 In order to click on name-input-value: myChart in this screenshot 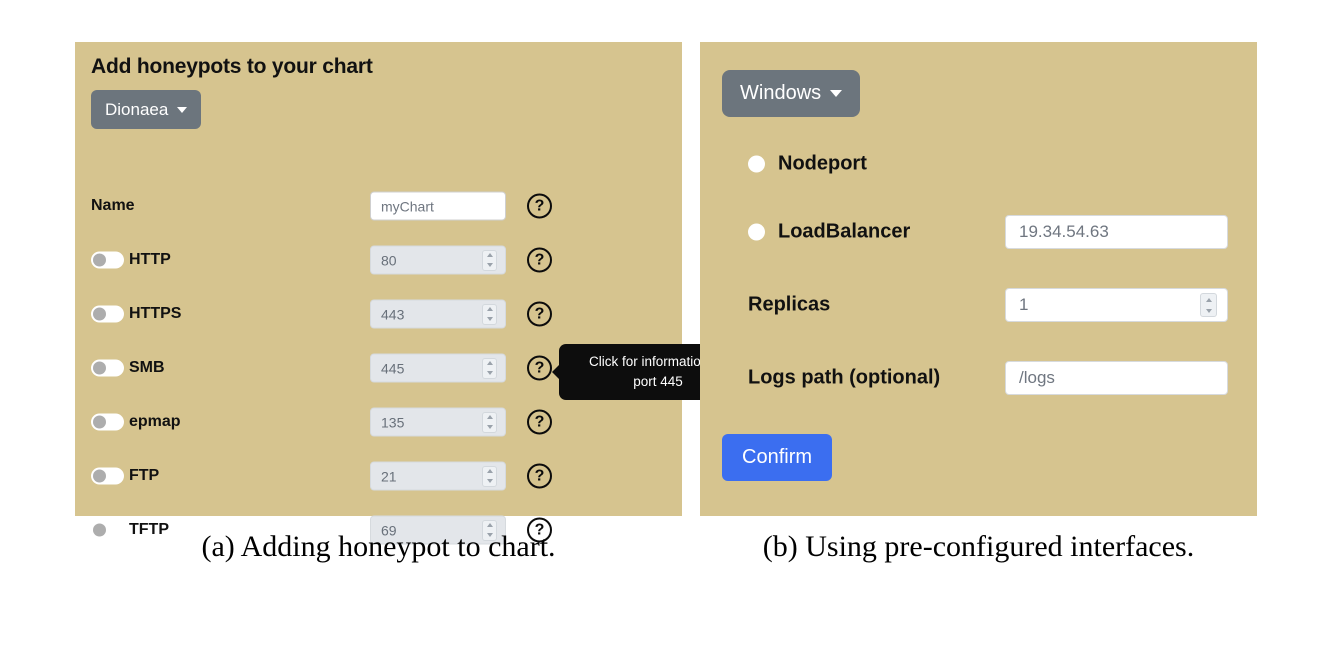, I will do `click(407, 206)`.